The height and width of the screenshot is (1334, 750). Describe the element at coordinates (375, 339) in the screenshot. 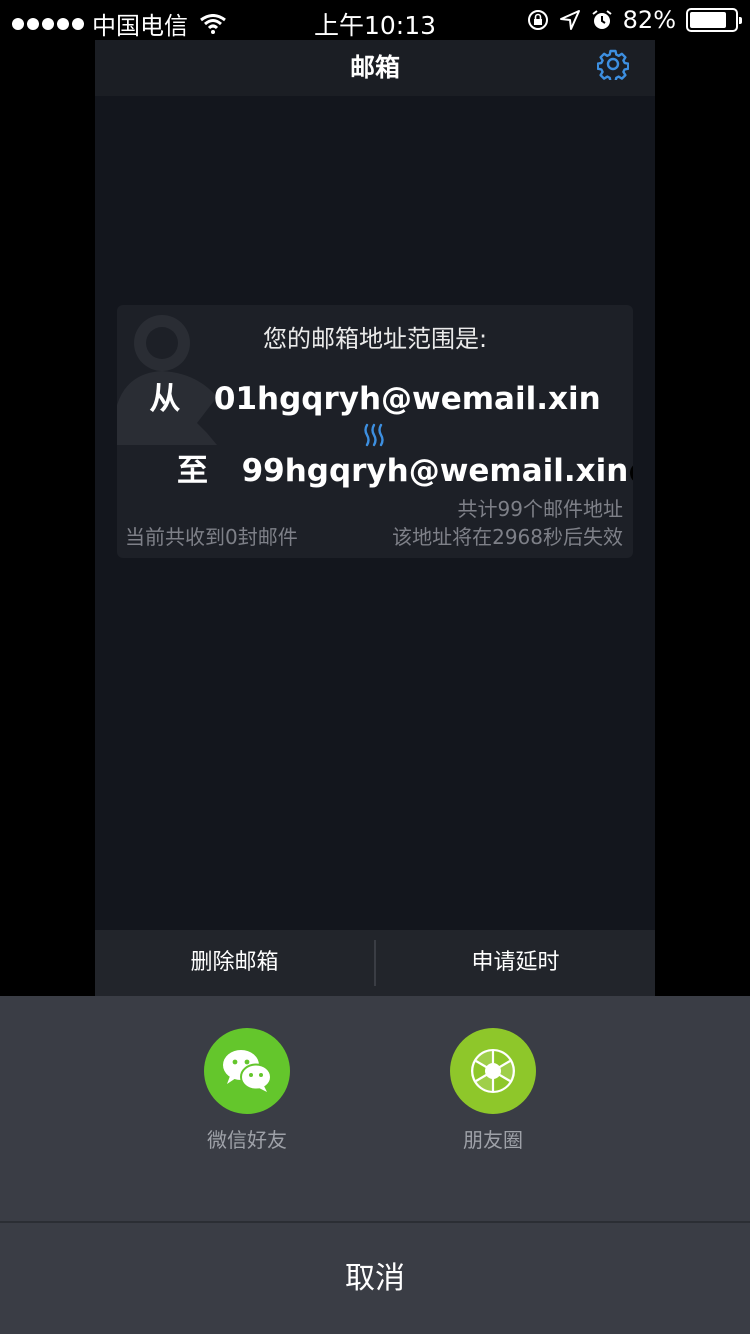

I see `card-title: 您的邮箱地址范围是:` at that location.